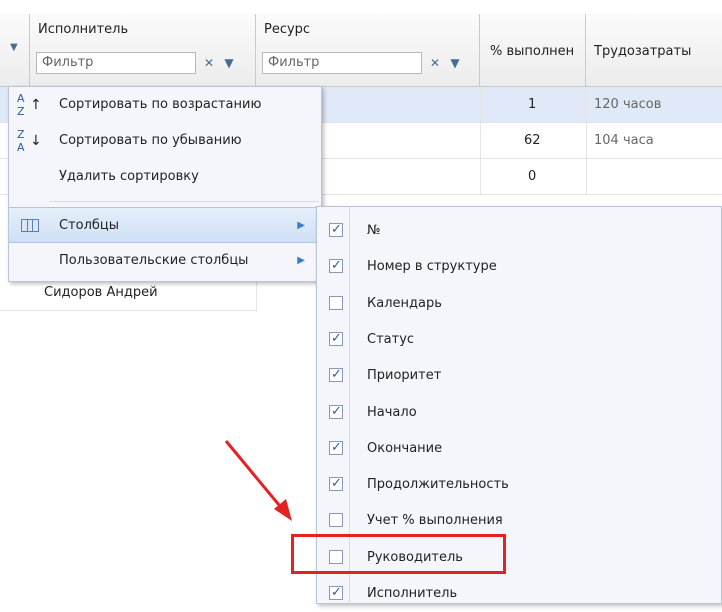 Image resolution: width=722 pixels, height=612 pixels. What do you see at coordinates (21, 105) in the screenshot?
I see `sort-asc-icon: AZ` at bounding box center [21, 105].